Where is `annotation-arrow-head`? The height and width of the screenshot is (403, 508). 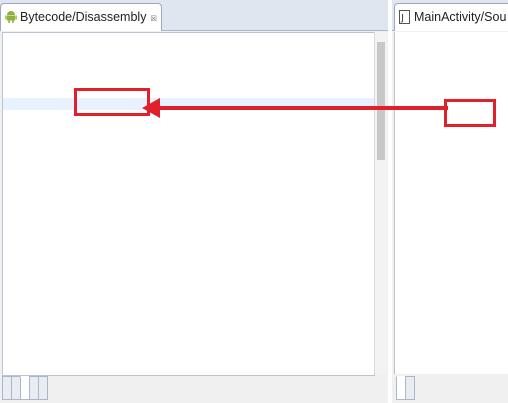
annotation-arrow-head is located at coordinates (151, 108).